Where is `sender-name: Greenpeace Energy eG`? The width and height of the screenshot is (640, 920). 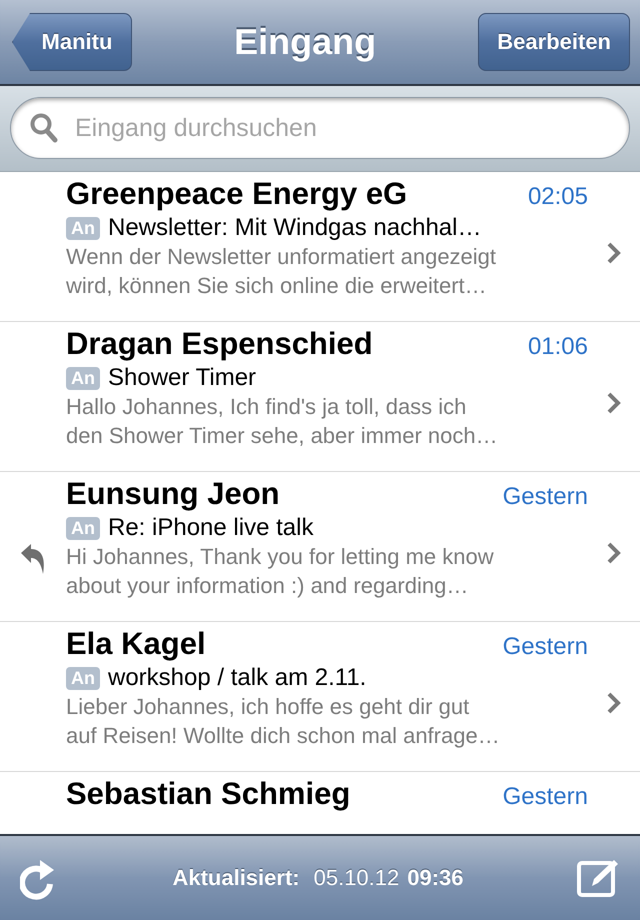 sender-name: Greenpeace Energy eG is located at coordinates (237, 194).